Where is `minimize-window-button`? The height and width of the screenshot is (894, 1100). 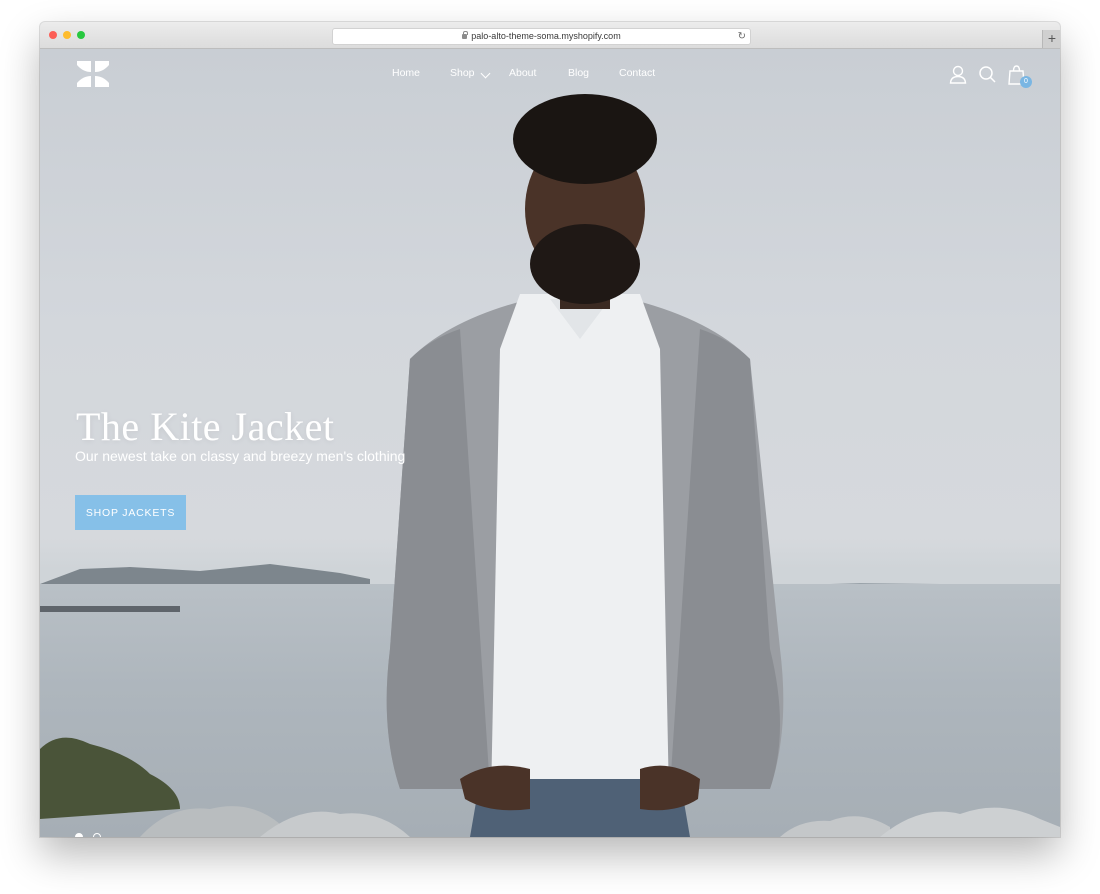
minimize-window-button is located at coordinates (67, 35).